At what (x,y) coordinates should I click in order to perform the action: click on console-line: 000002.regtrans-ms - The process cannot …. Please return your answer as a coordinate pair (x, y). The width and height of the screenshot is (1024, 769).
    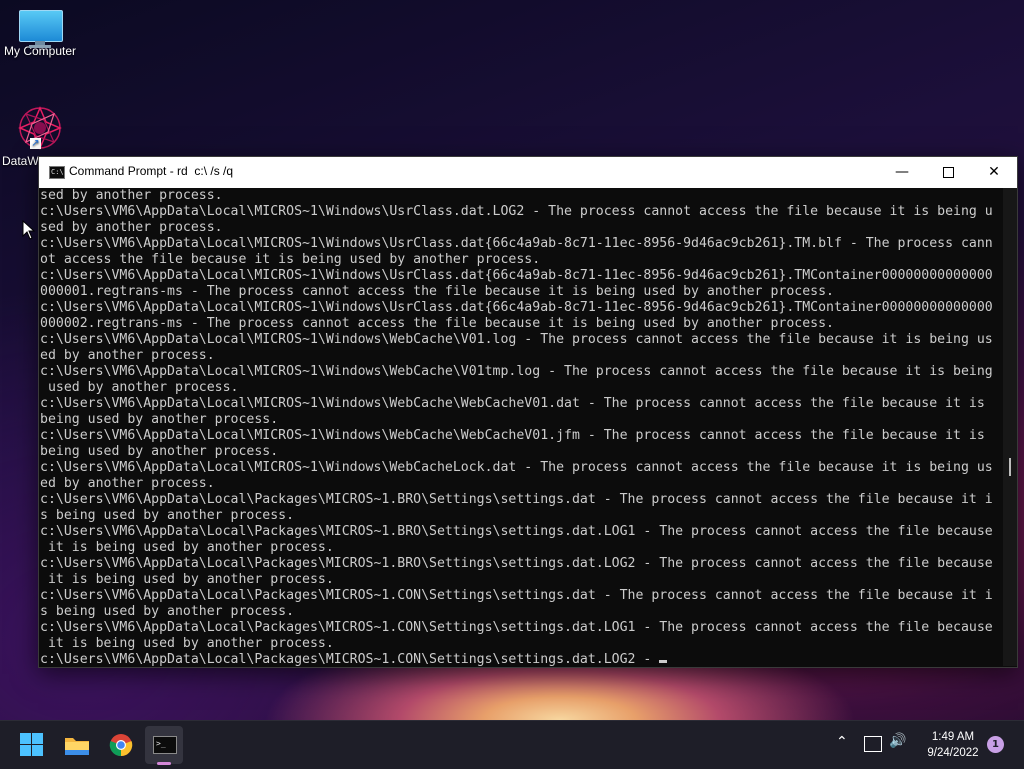
    Looking at the image, I should click on (437, 323).